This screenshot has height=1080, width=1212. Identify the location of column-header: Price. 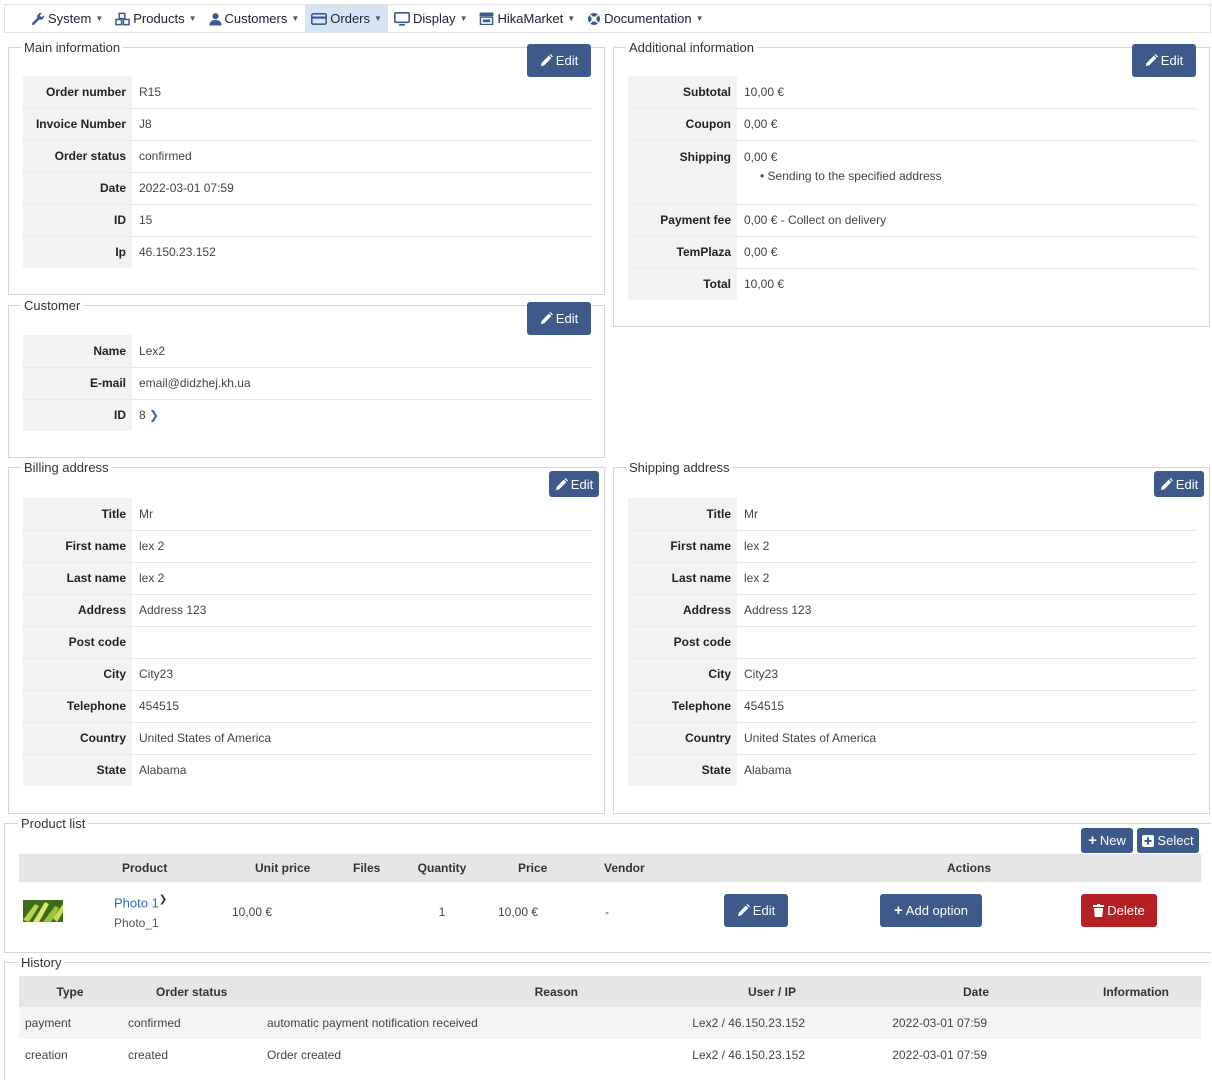
(534, 868).